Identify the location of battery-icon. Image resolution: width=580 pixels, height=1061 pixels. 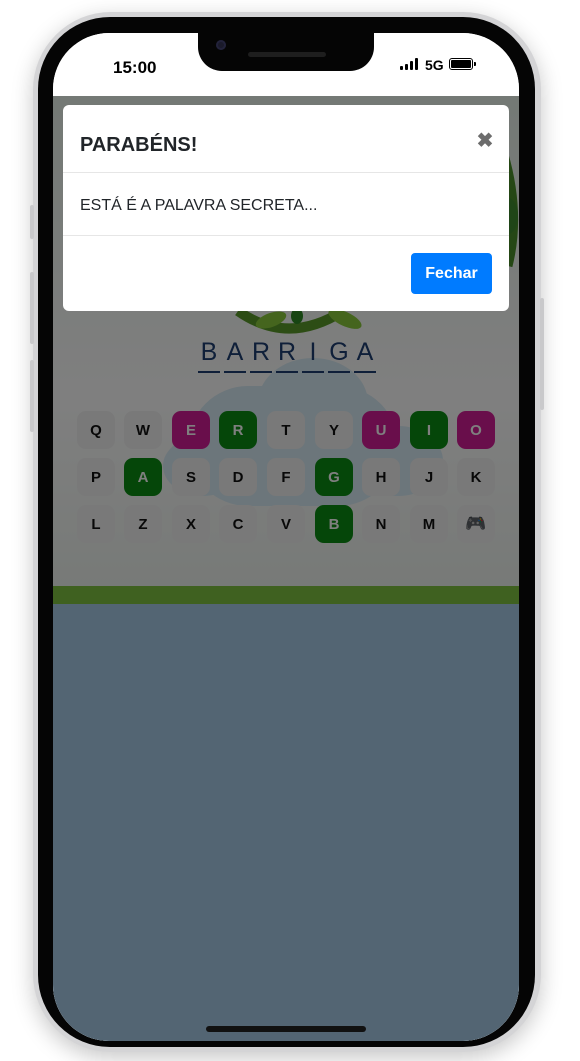
(462, 64).